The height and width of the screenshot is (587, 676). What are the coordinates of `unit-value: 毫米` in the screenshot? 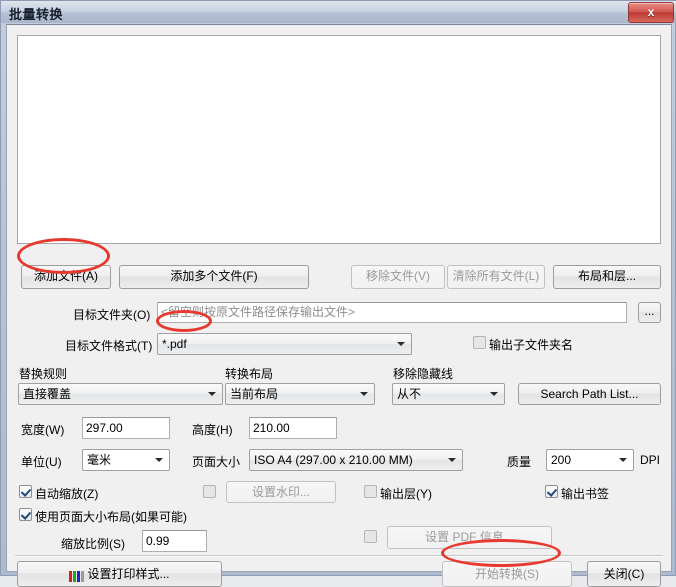 It's located at (99, 460).